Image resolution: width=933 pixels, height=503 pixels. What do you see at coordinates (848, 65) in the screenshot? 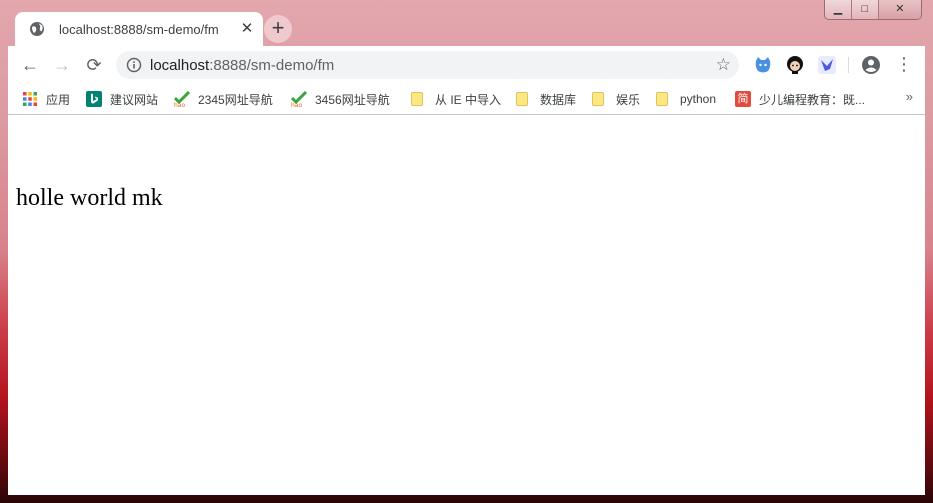
I see `toolbar-separator` at bounding box center [848, 65].